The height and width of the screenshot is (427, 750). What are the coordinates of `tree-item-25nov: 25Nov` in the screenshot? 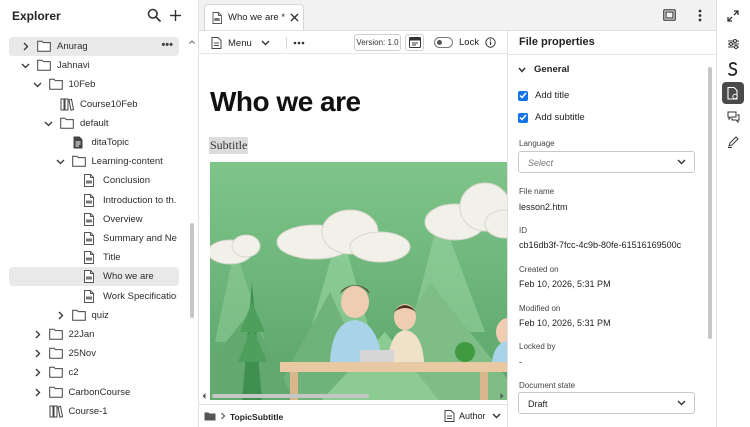 It's located at (94, 353).